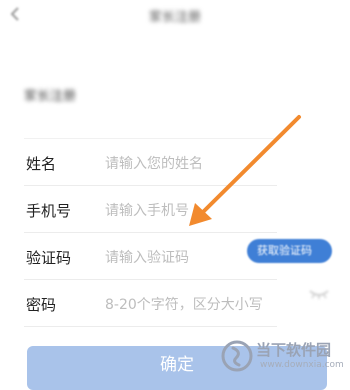 Image resolution: width=350 pixels, height=390 pixels. I want to click on get-code-button: 获取验证码, so click(289, 251).